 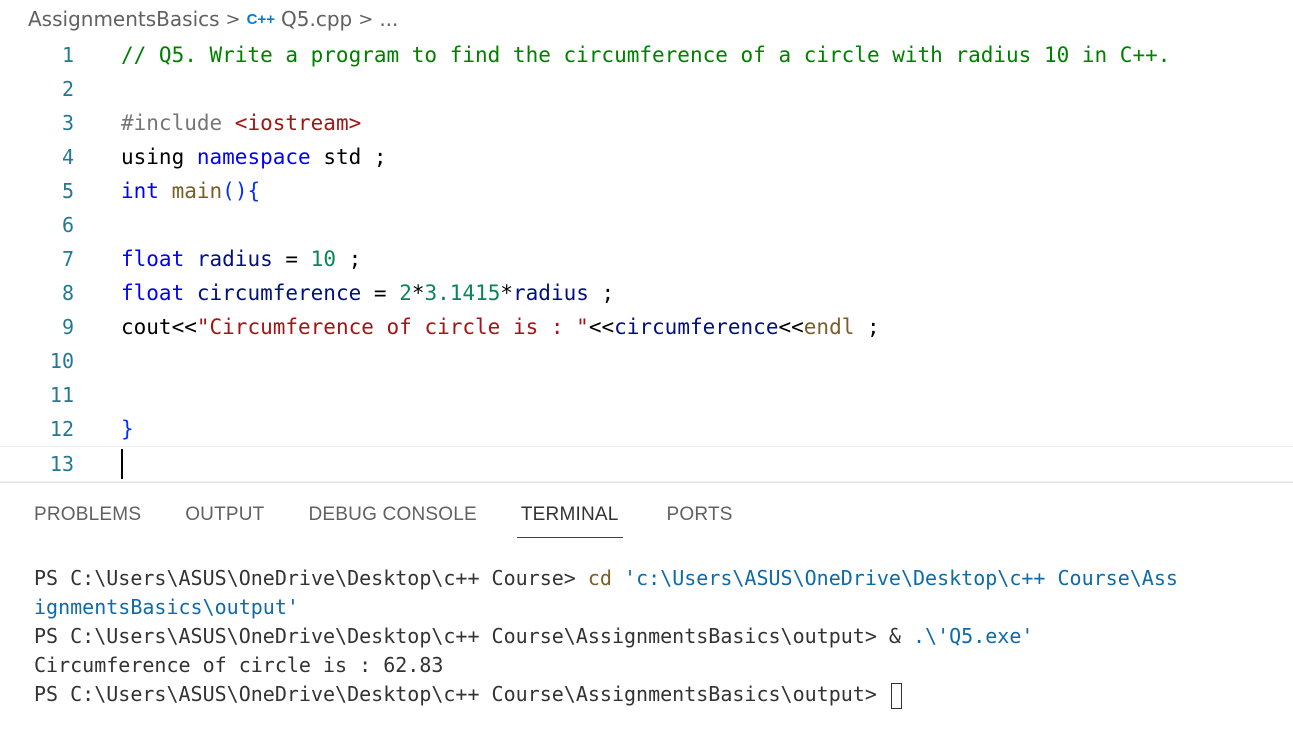 I want to click on line-number: 9, so click(x=67, y=327).